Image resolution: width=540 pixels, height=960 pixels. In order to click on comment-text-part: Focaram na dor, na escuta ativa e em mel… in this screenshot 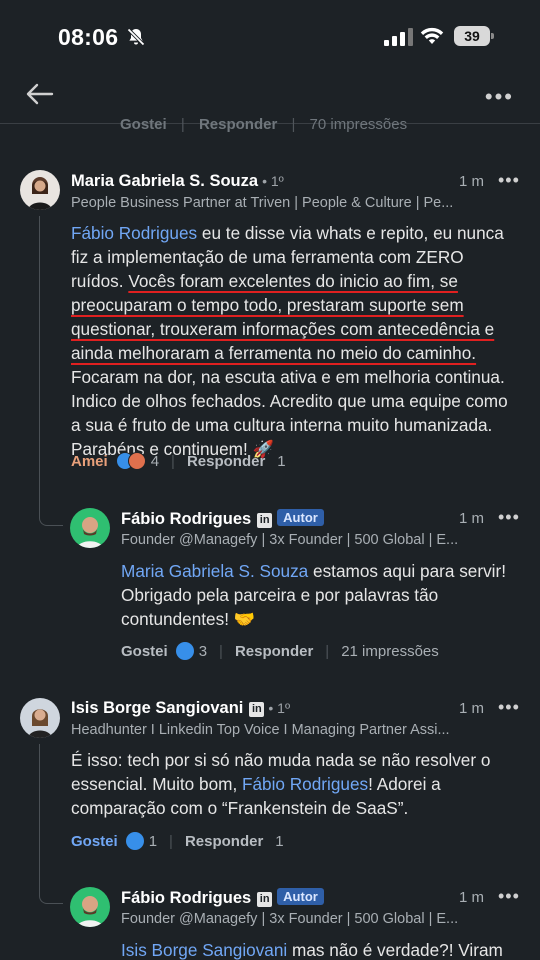, I will do `click(289, 413)`.